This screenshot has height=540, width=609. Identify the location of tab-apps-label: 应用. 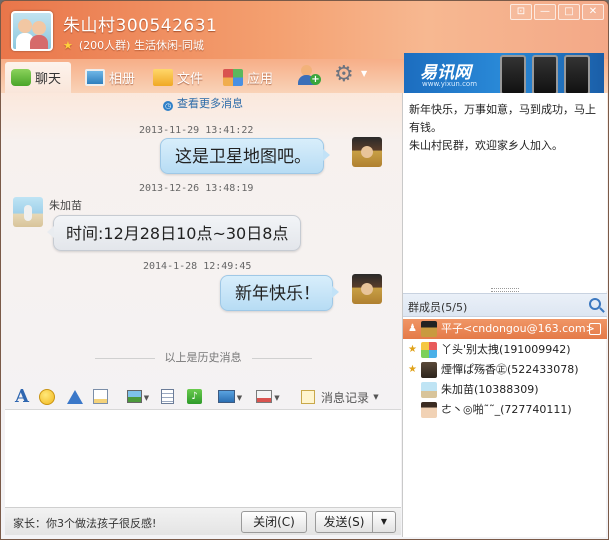
(260, 79).